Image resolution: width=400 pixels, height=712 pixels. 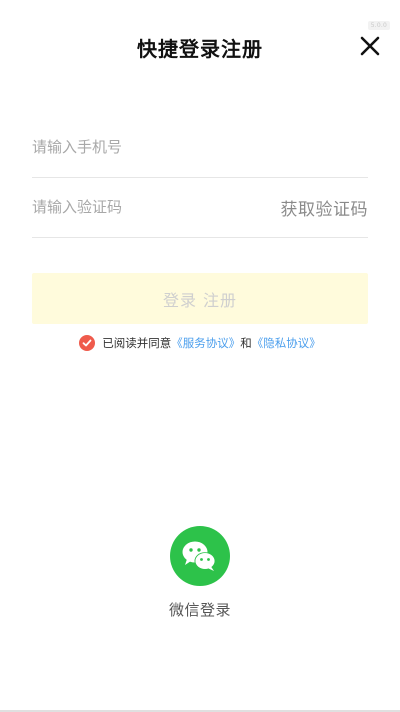 What do you see at coordinates (205, 343) in the screenshot?
I see `service-agreement-link: 《服务协议》` at bounding box center [205, 343].